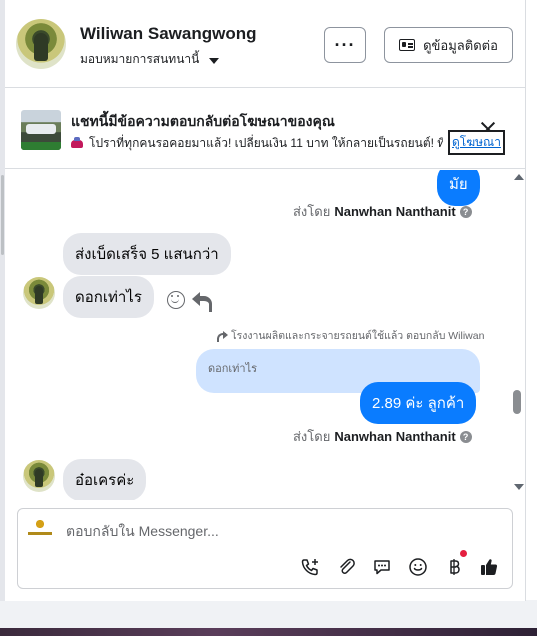  I want to click on more-options-label: ···, so click(345, 44).